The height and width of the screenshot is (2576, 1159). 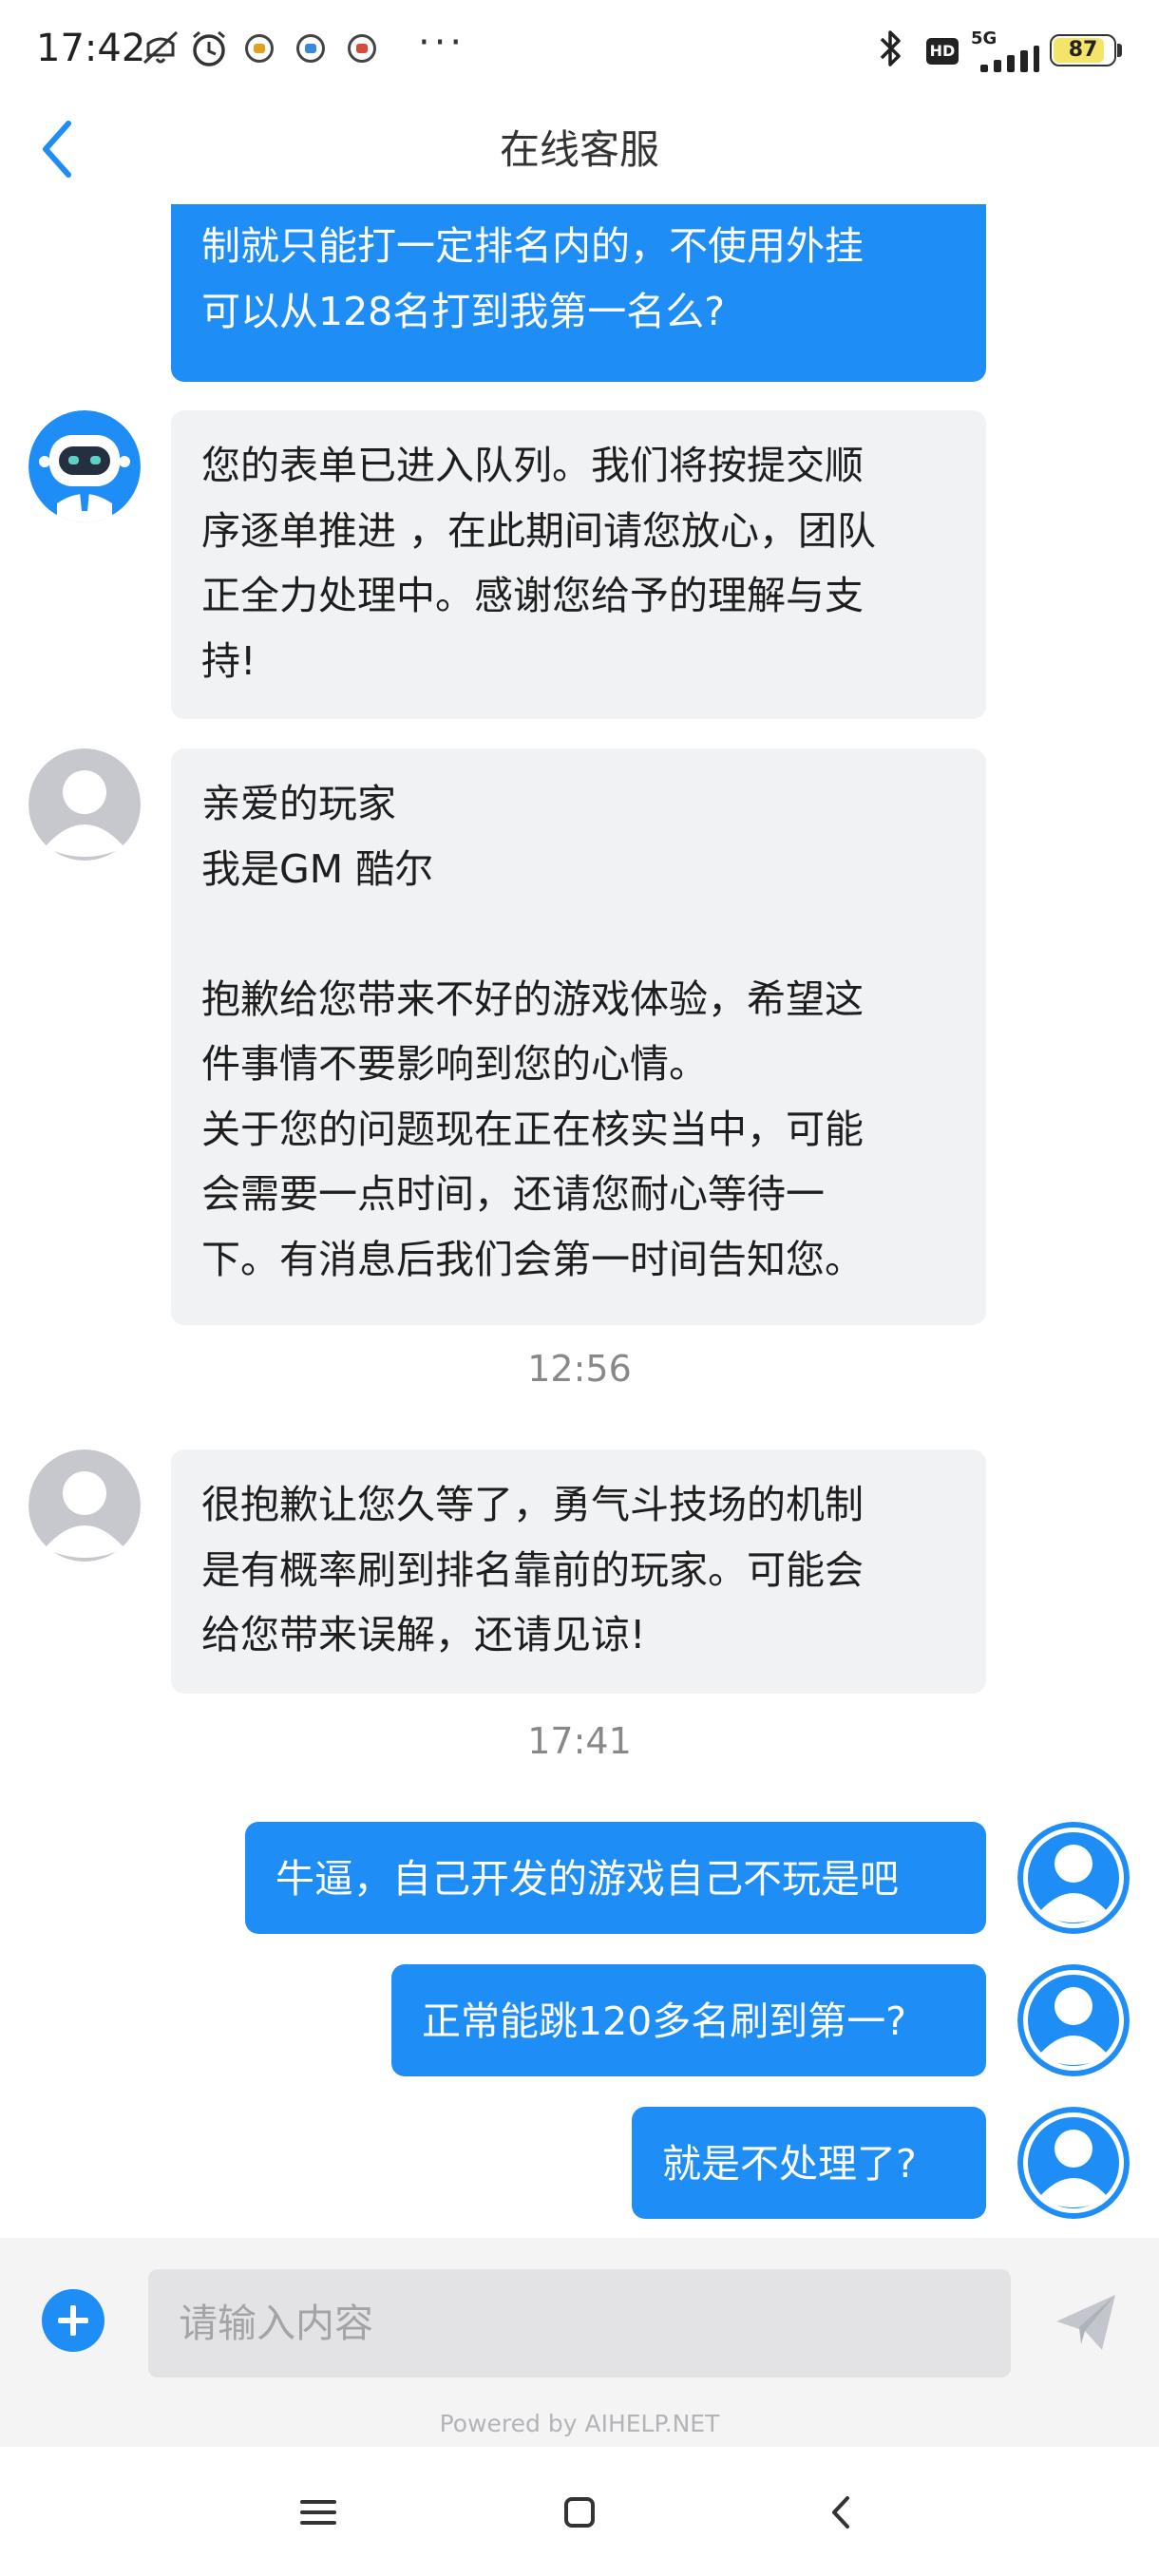 What do you see at coordinates (318, 2512) in the screenshot?
I see `menu-icon` at bounding box center [318, 2512].